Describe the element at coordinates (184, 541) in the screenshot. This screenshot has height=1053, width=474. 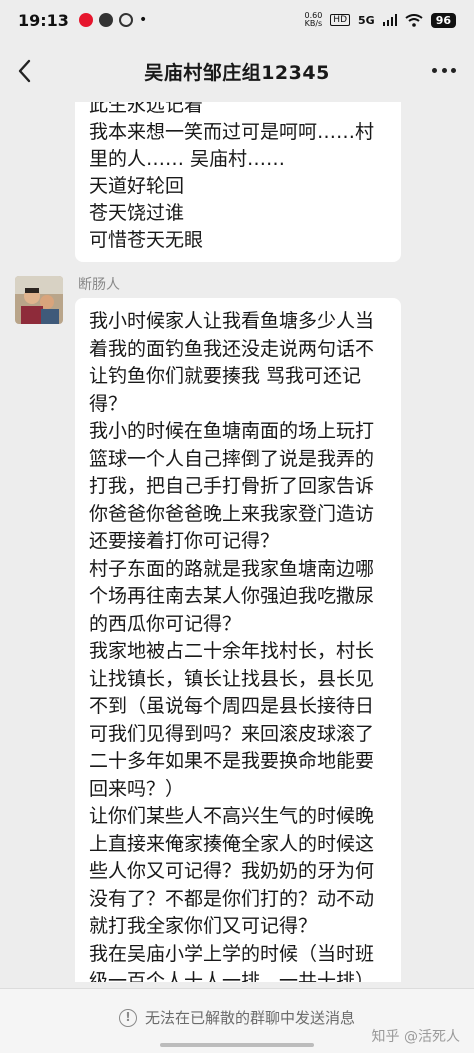
I see `message-line: 还要接着打你可记得？` at that location.